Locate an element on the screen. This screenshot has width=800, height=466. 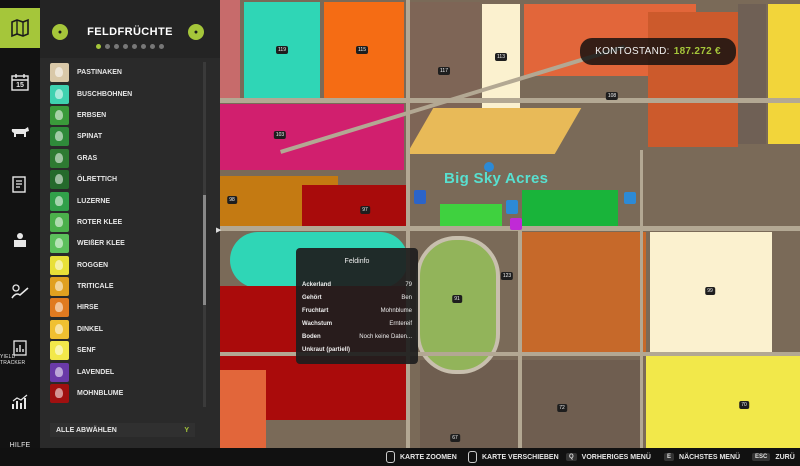
crop-item: BUSCHBOHNEN is located at coordinates (126, 93).